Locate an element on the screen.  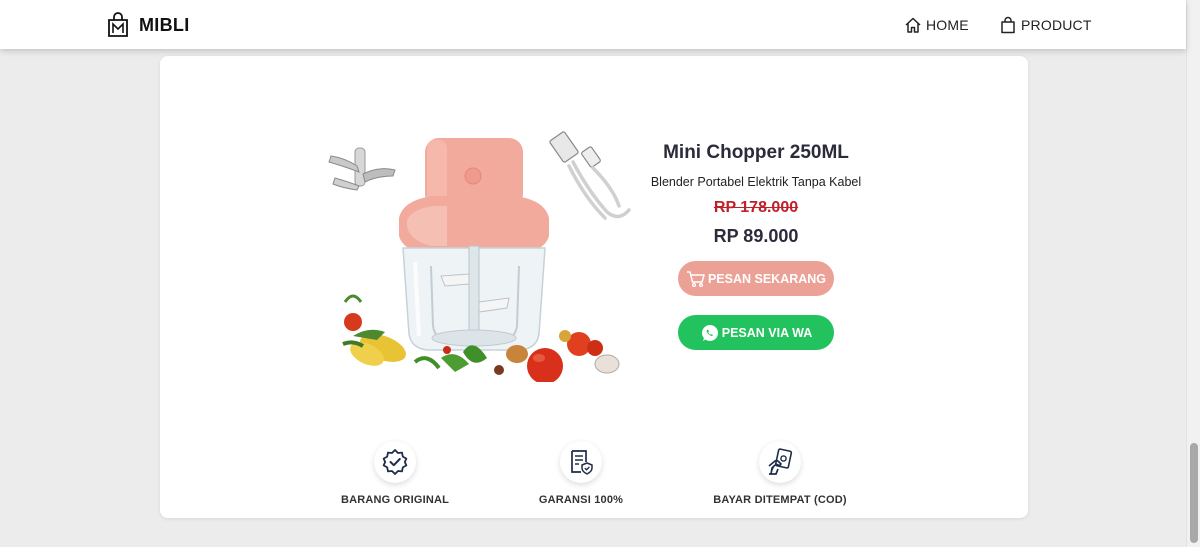
feature-original: BARANG ORIGINAL is located at coordinates (395, 473).